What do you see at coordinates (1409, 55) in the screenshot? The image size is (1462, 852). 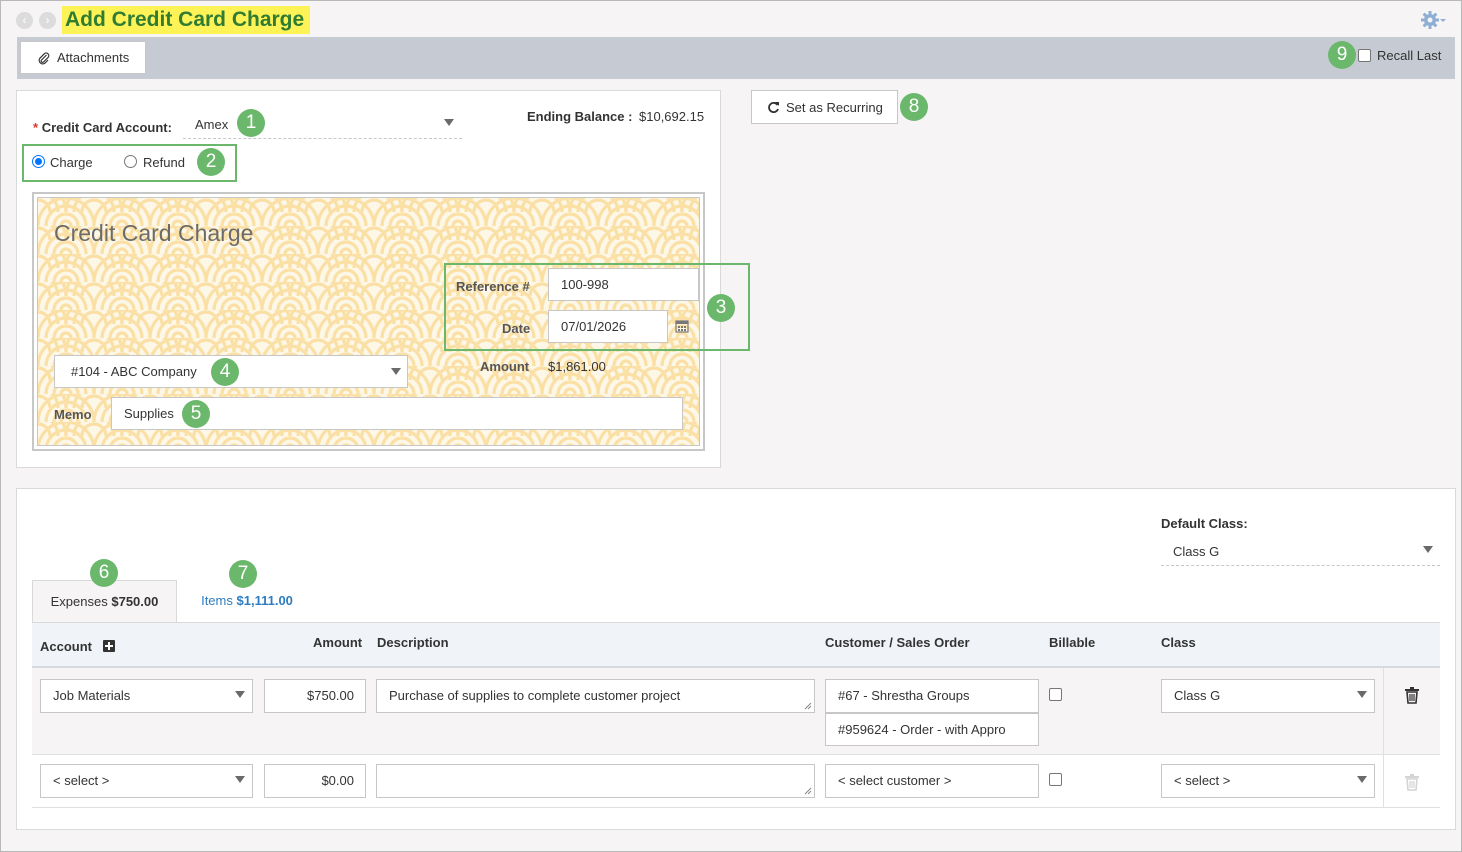 I see `recall-last-label: Recall Last` at bounding box center [1409, 55].